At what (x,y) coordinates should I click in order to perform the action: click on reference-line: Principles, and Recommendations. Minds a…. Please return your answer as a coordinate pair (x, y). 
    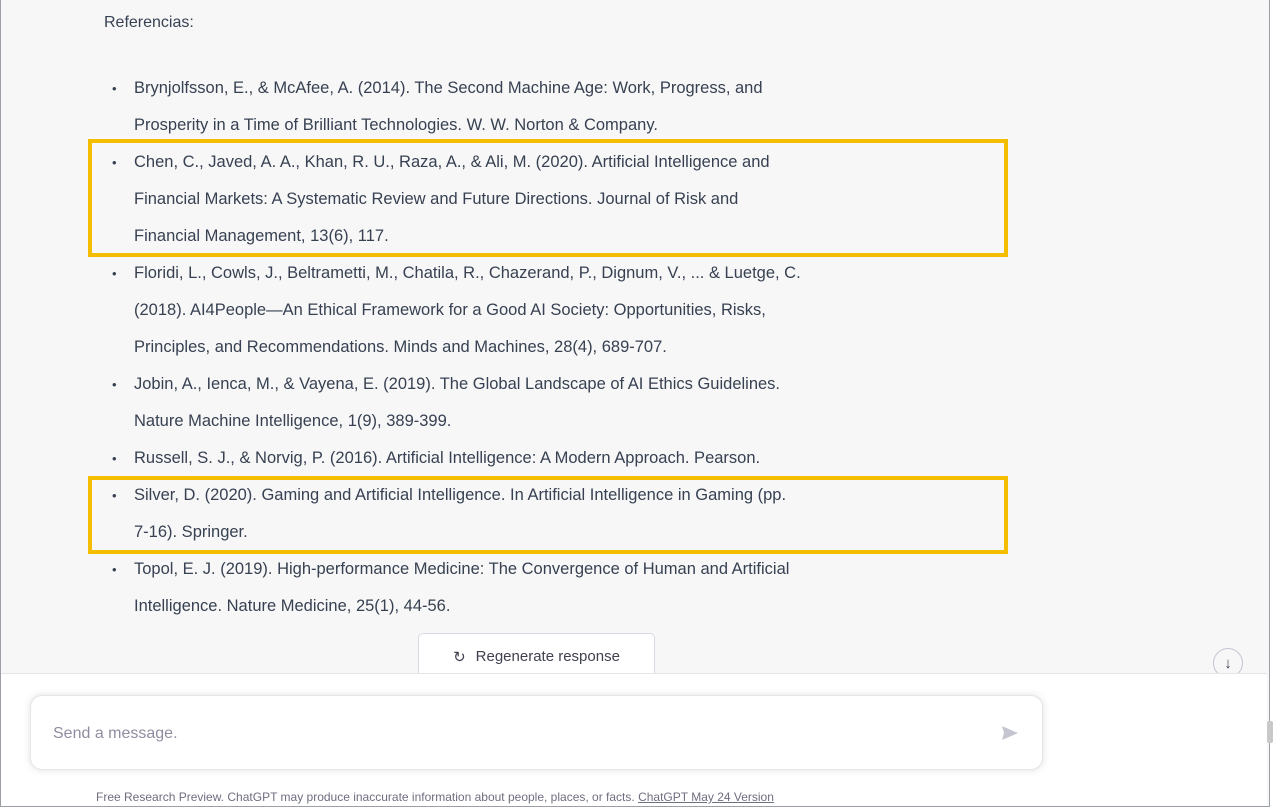
    Looking at the image, I should click on (400, 347).